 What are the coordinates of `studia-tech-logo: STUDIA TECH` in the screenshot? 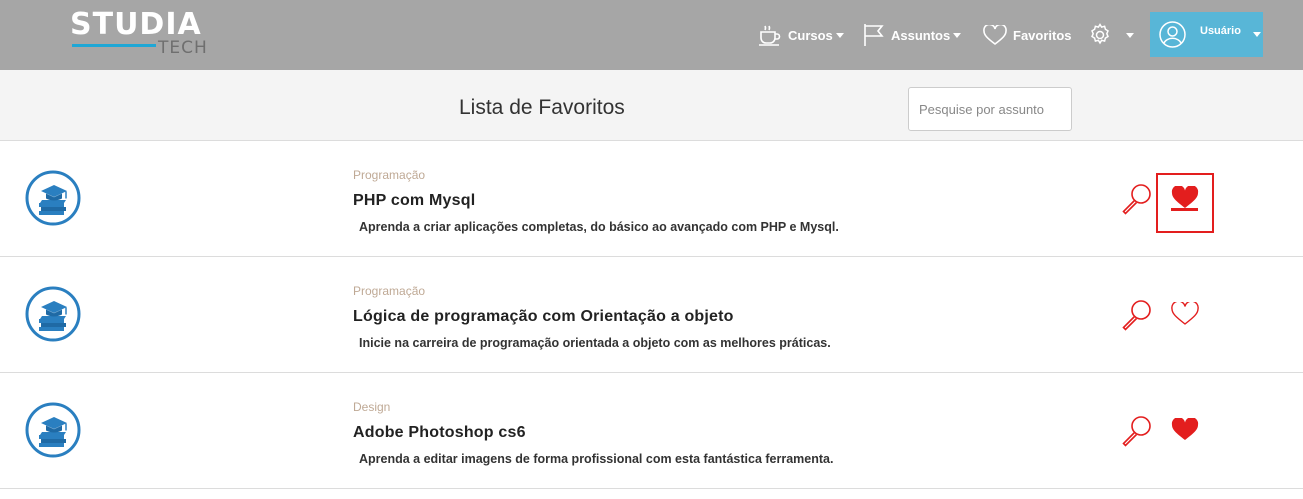 It's located at (145, 35).